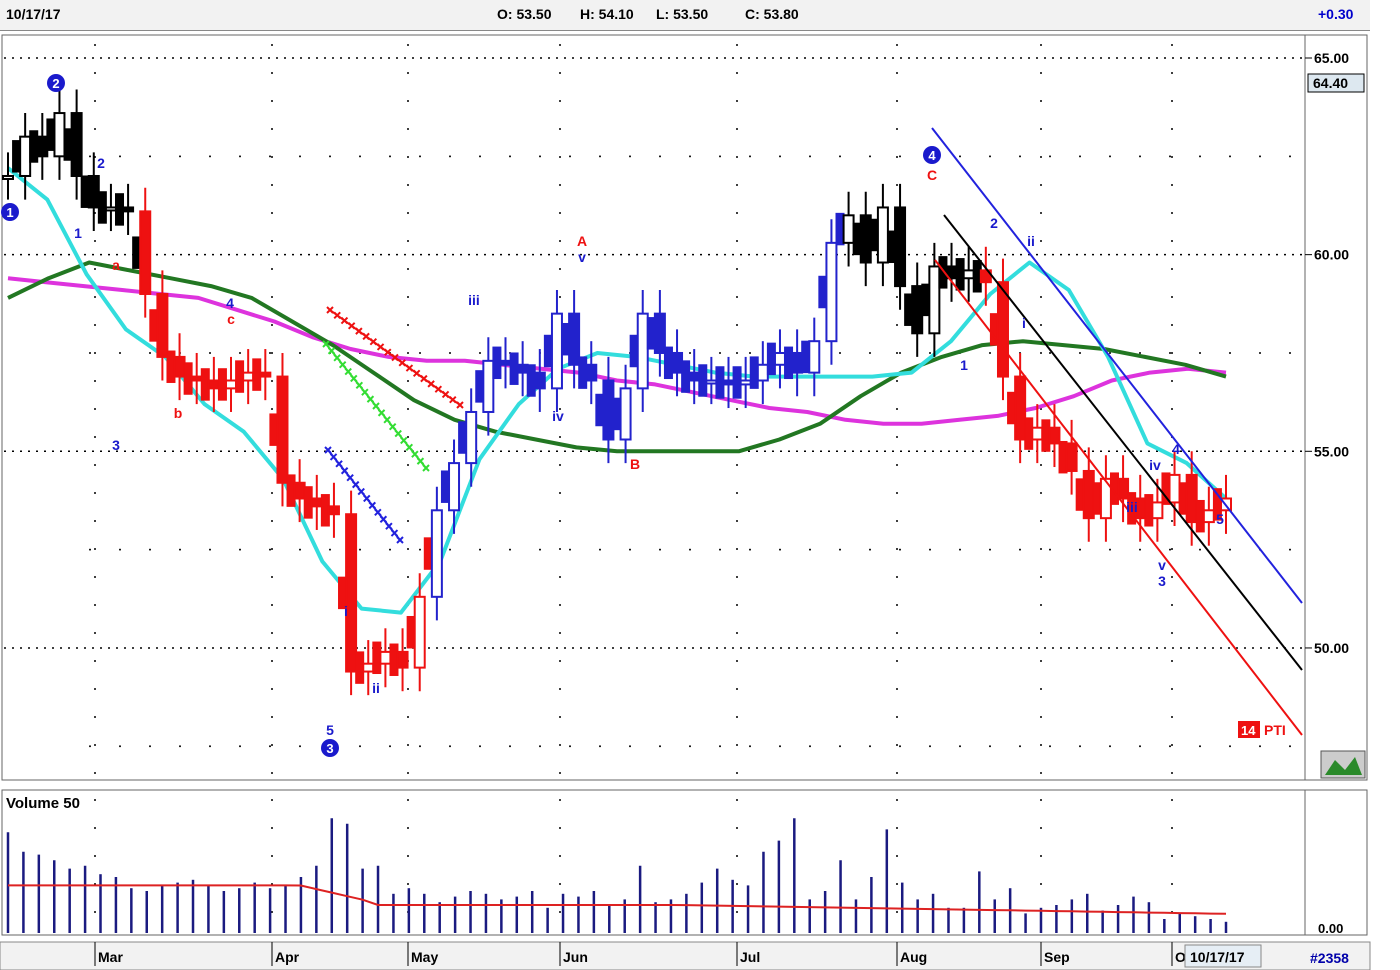 The image size is (1400, 970). I want to click on wave-label-blue: i, so click(1024, 323).